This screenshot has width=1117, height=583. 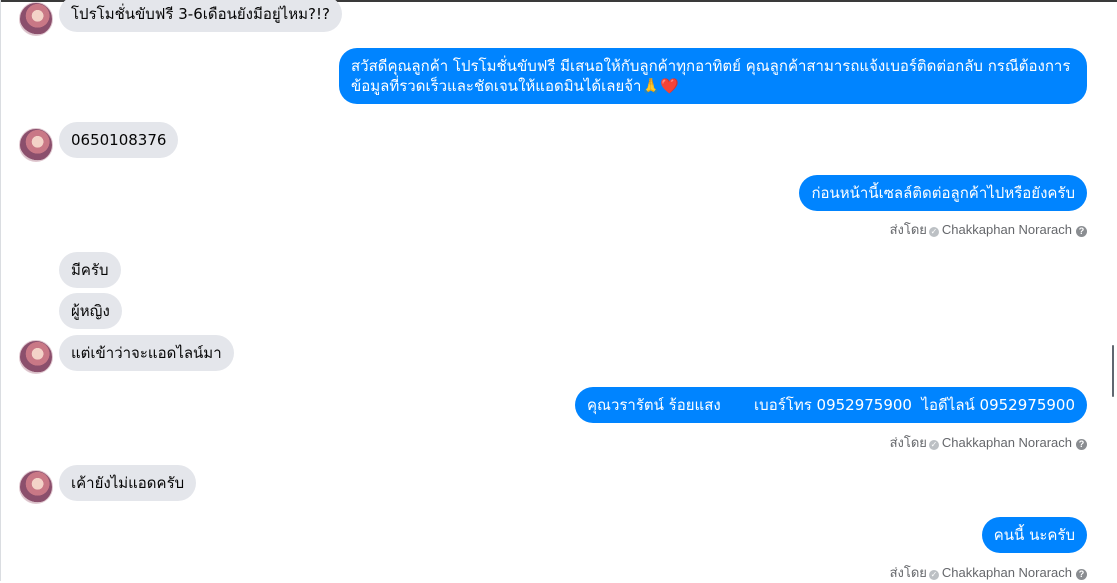 I want to click on message-incoming: โปรโมชั่นขับฟรี 3-6เดือนยังมีอยู่ไหม?!?, so click(x=200, y=16).